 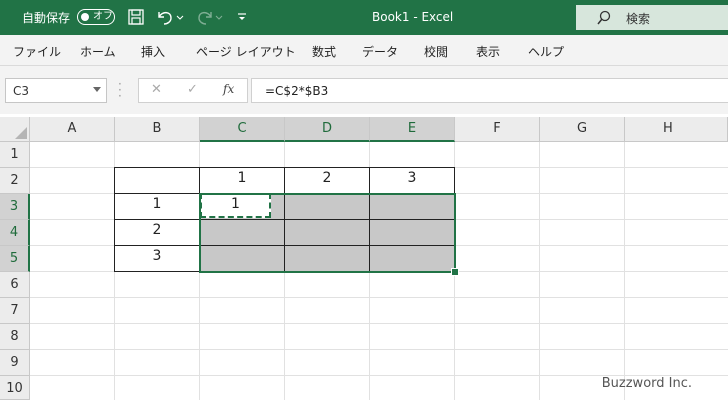 What do you see at coordinates (15, 155) in the screenshot?
I see `row-header-1: 1` at bounding box center [15, 155].